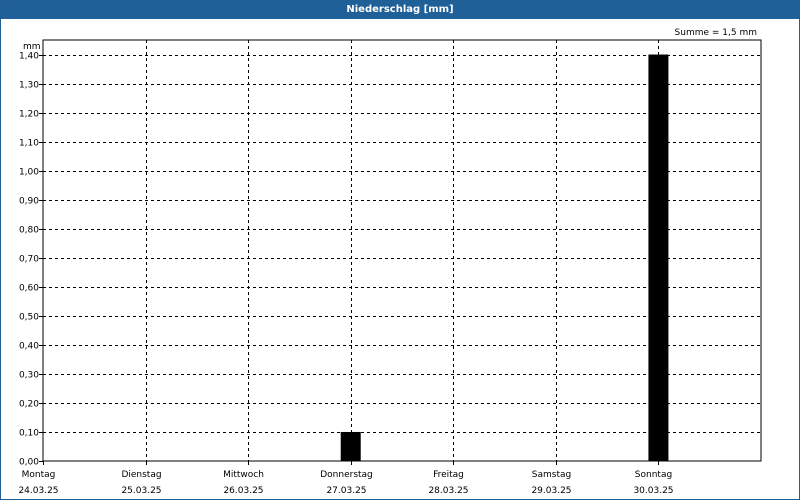 This screenshot has height=500, width=800. What do you see at coordinates (551, 475) in the screenshot?
I see `x-tick-day-label: Samstag` at bounding box center [551, 475].